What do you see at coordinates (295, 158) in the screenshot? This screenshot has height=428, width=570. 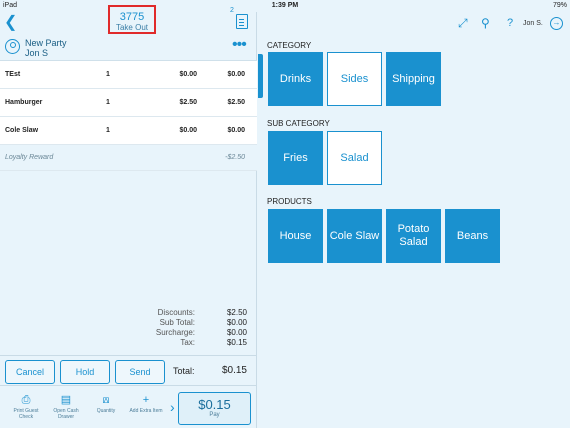 I see `subcategory-fries: Fries` at bounding box center [295, 158].